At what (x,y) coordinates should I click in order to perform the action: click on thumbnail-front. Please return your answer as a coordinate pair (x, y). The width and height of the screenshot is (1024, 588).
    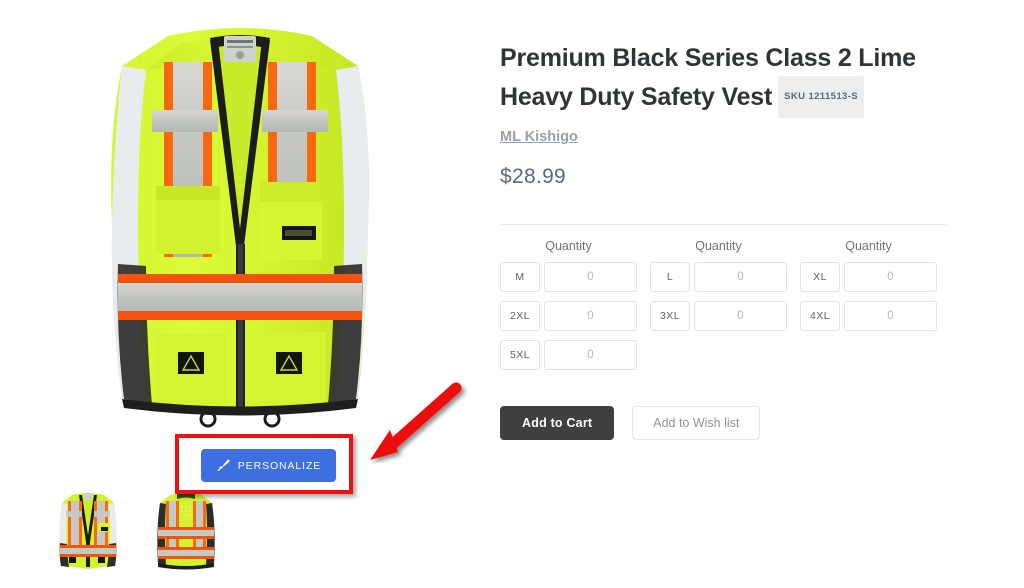
    Looking at the image, I should click on (88, 530).